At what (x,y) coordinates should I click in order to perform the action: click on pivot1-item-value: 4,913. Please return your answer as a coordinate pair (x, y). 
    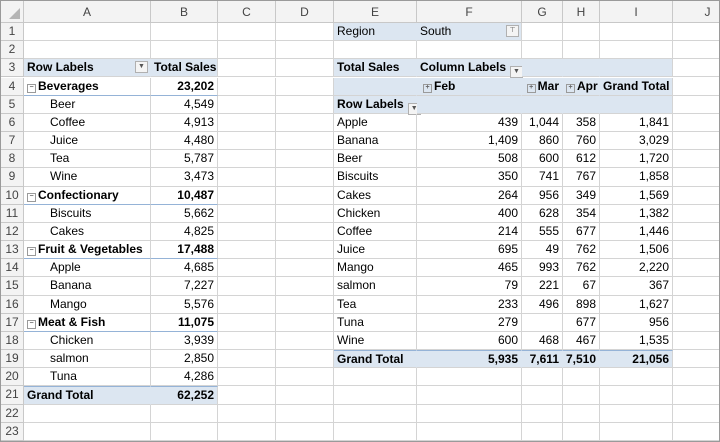
    Looking at the image, I should click on (184, 122).